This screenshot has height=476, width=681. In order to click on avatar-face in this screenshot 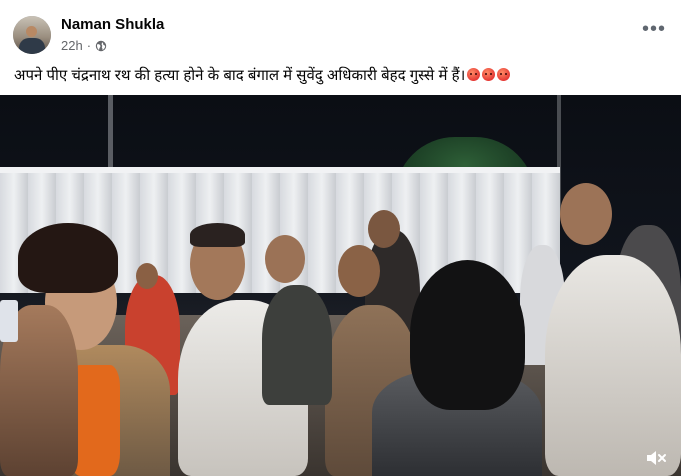, I will do `click(31, 31)`.